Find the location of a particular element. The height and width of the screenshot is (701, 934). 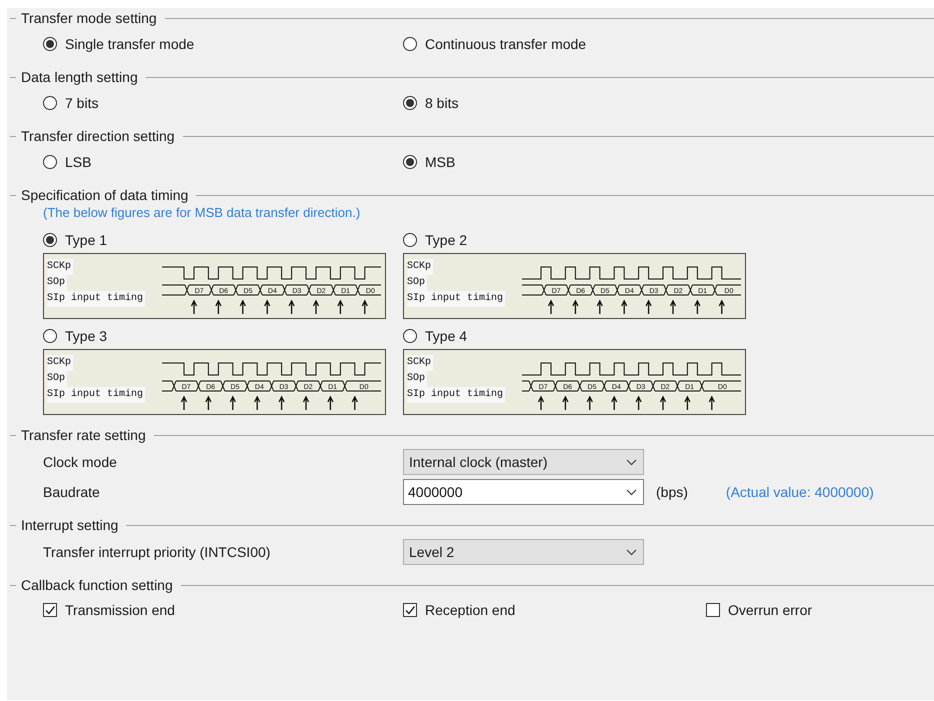

unit-label: (bps) is located at coordinates (672, 492).